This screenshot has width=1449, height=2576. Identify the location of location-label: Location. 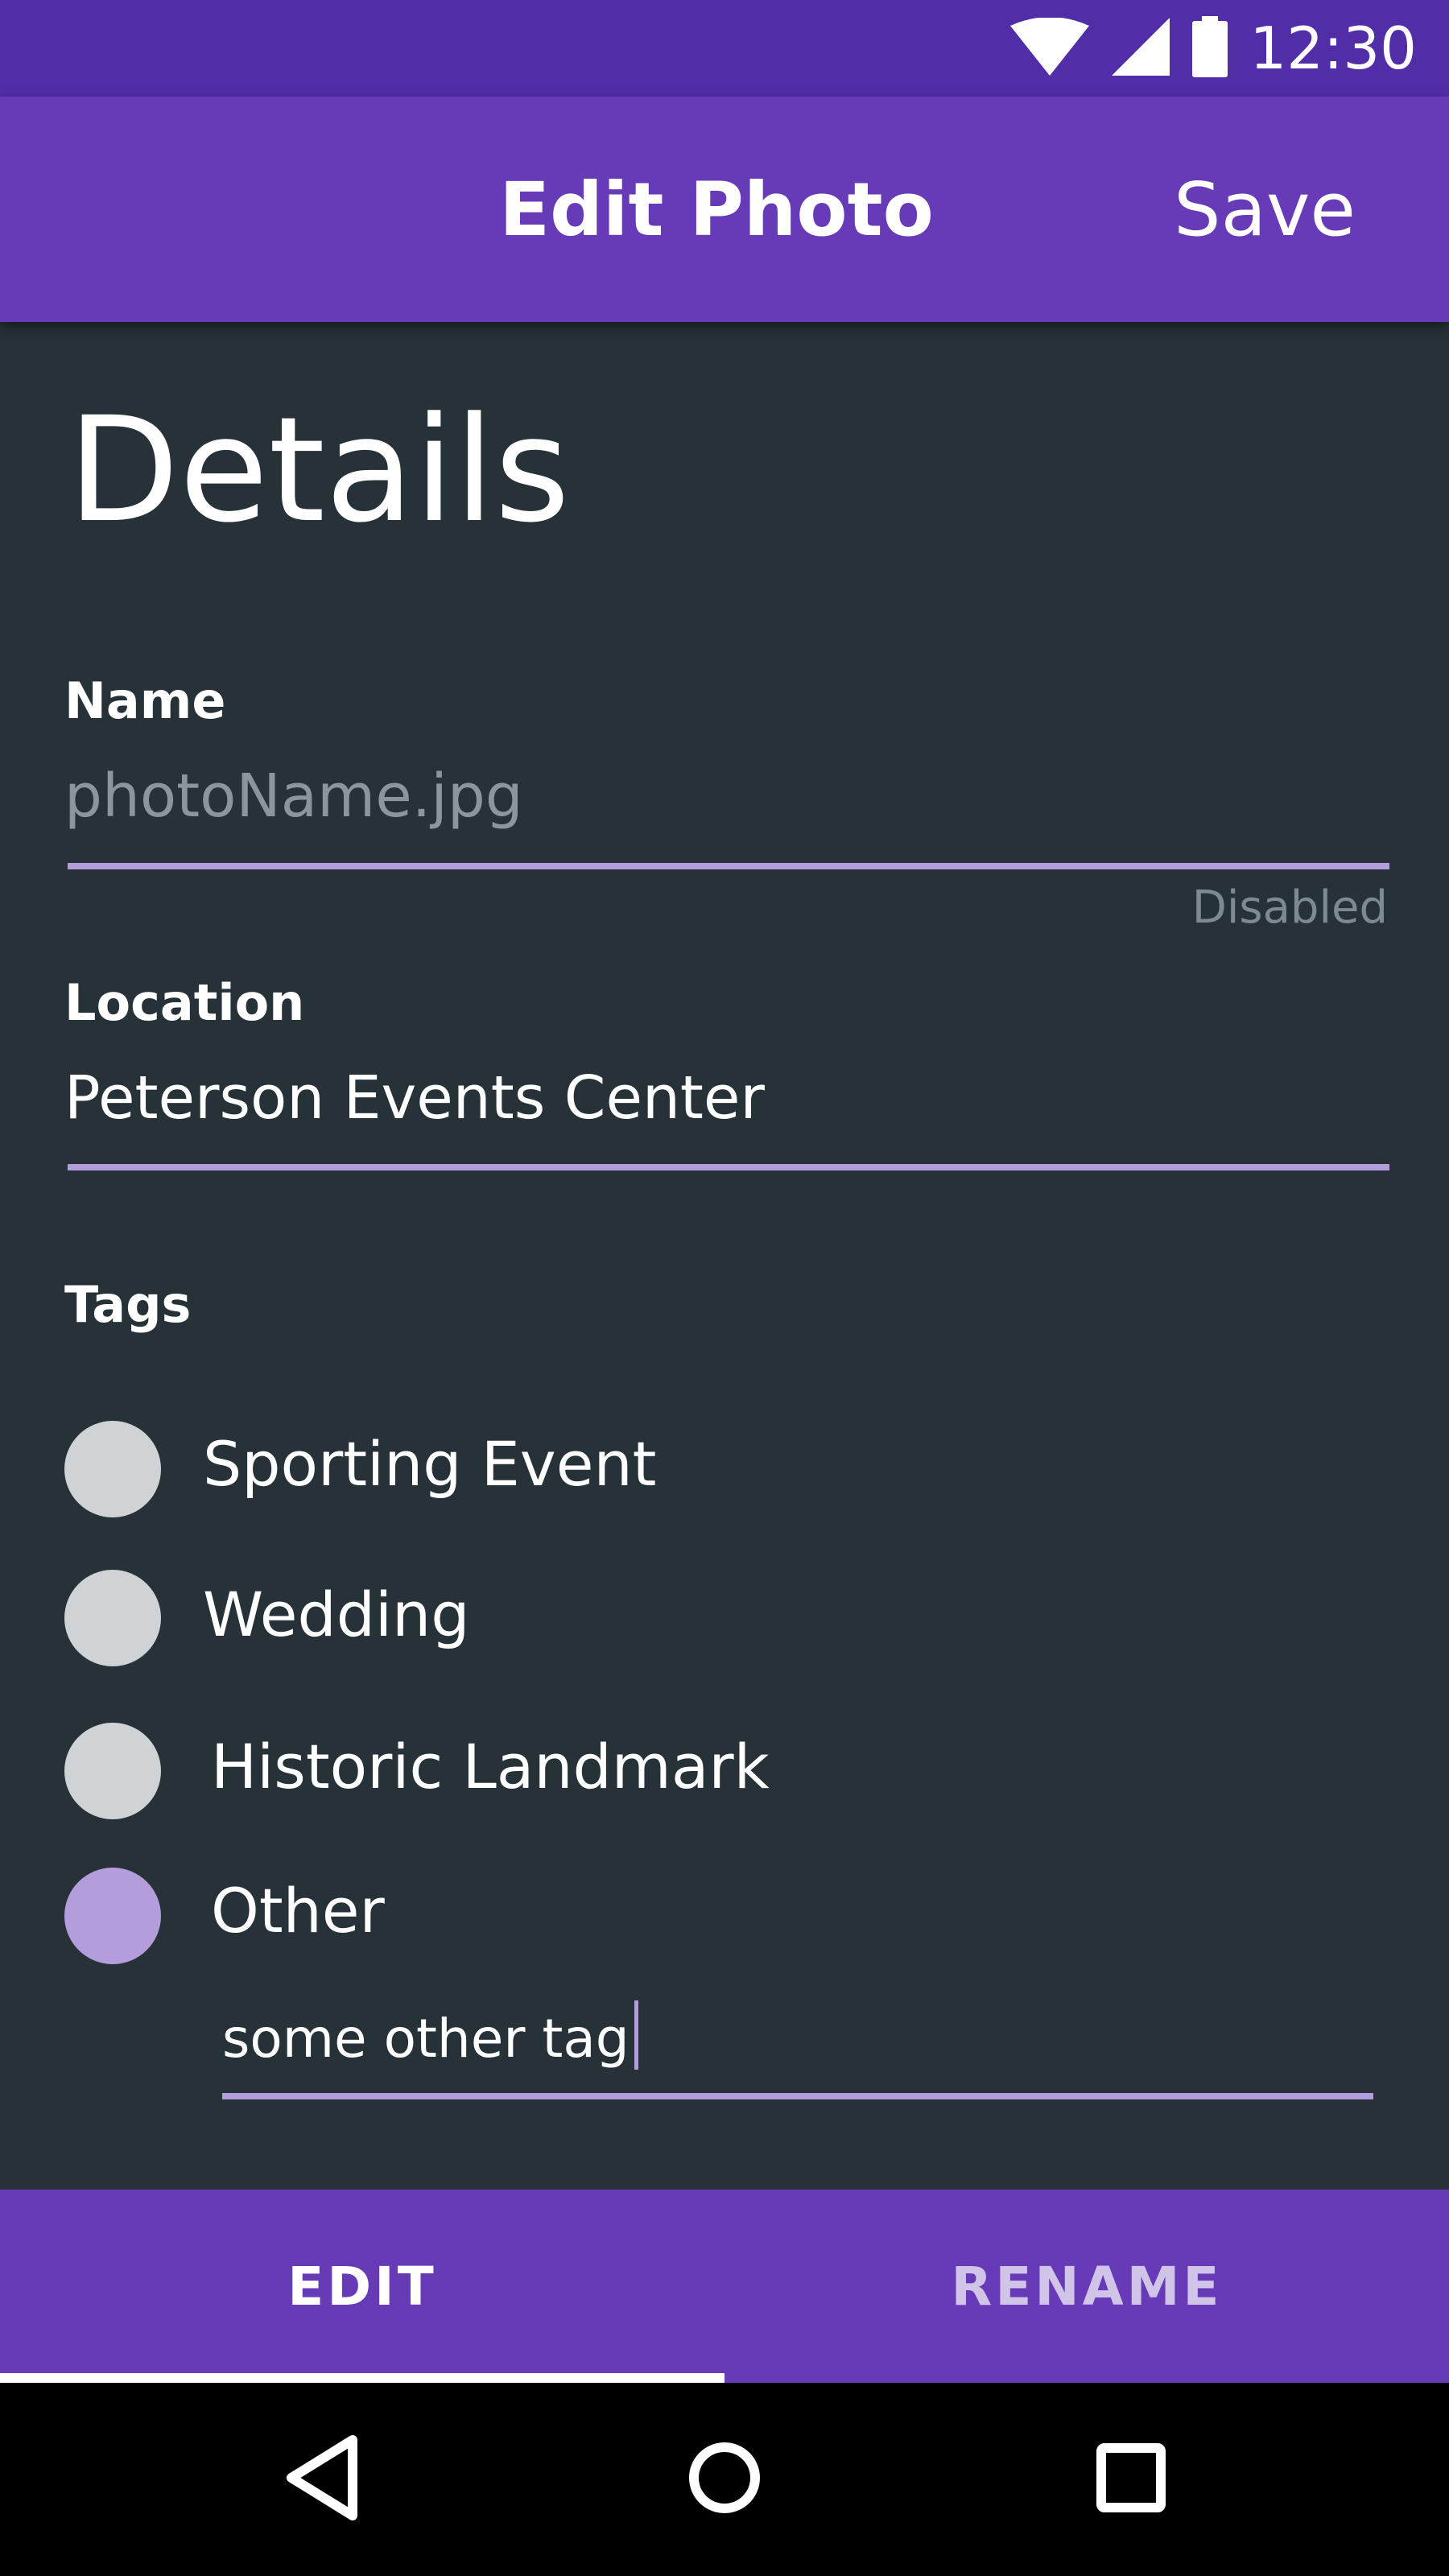
(184, 1002).